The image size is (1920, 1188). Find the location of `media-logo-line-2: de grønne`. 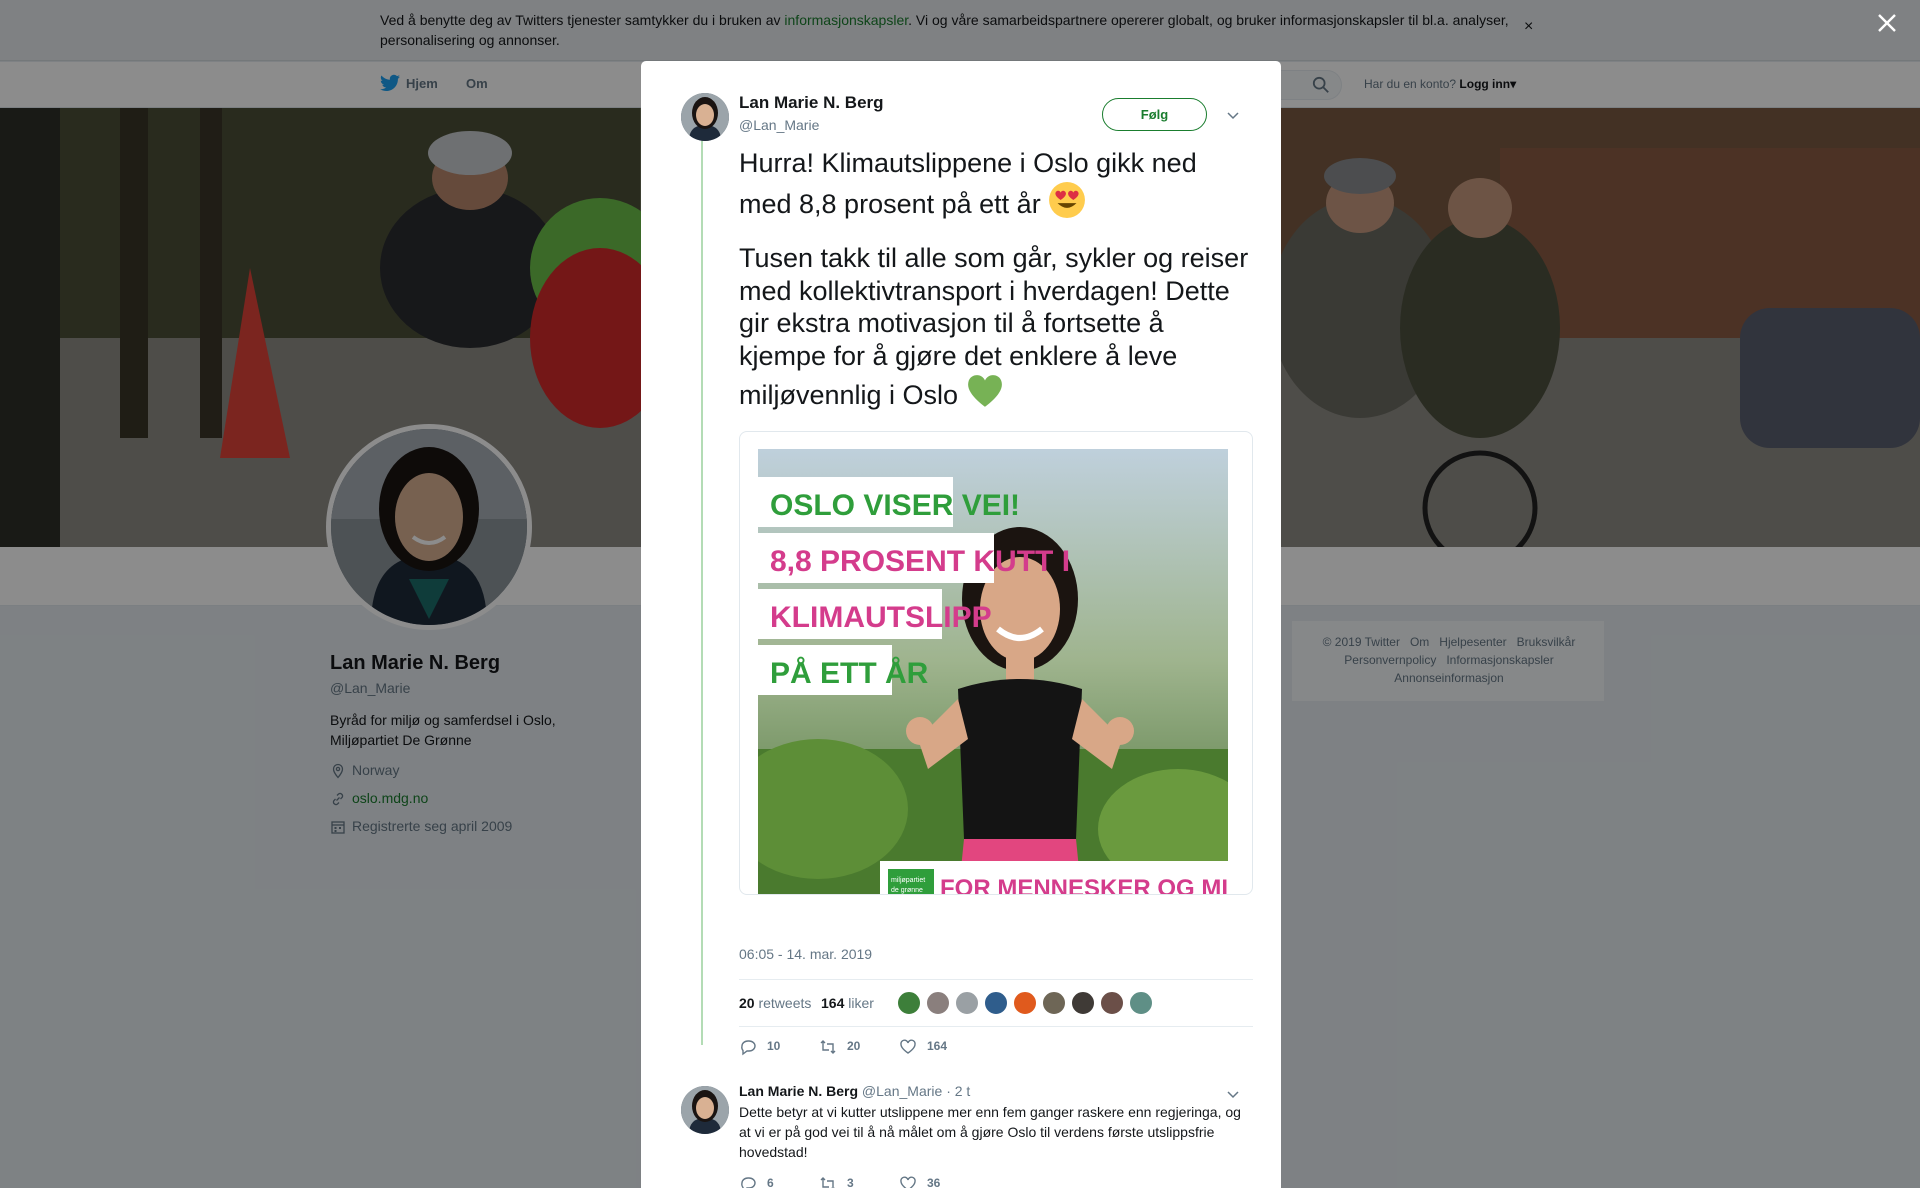

media-logo-line-2: de grønne is located at coordinates (907, 890).